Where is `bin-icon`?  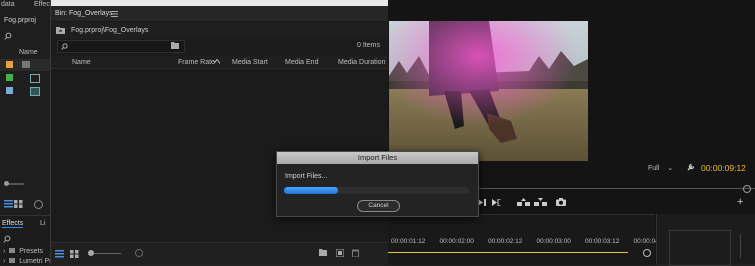
bin-icon is located at coordinates (26, 64).